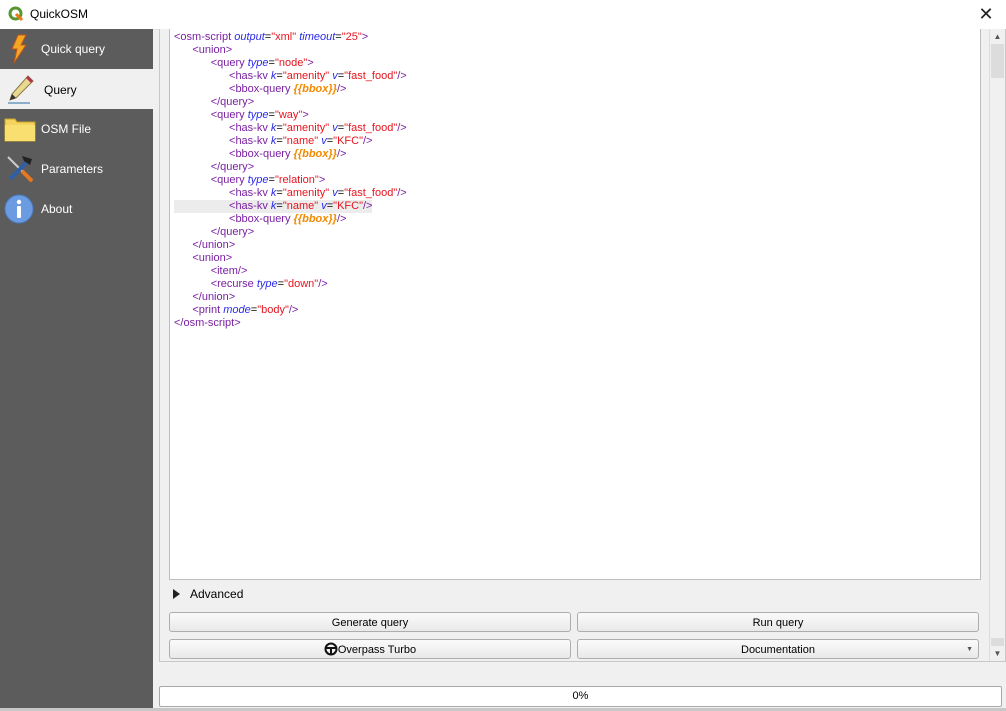  What do you see at coordinates (21, 89) in the screenshot?
I see `pencil-icon` at bounding box center [21, 89].